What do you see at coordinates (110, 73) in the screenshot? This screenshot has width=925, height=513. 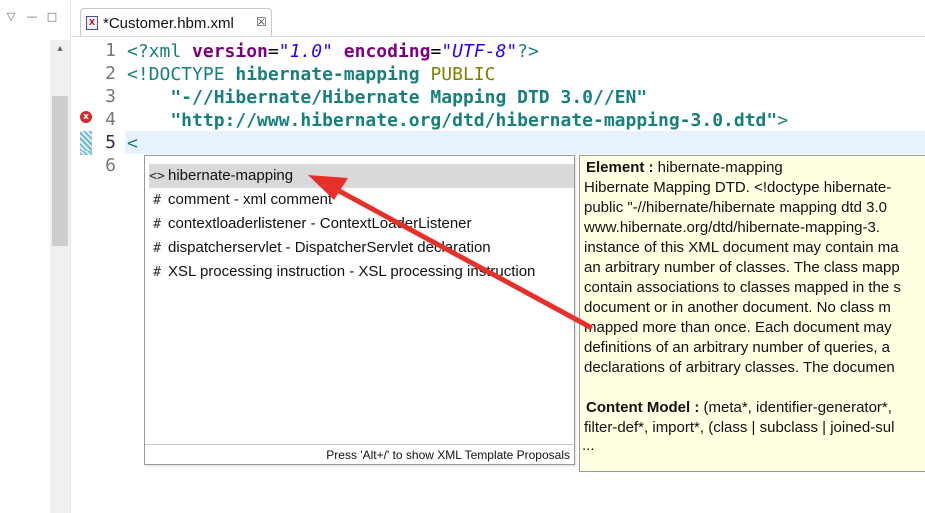 I see `line-number: 2` at bounding box center [110, 73].